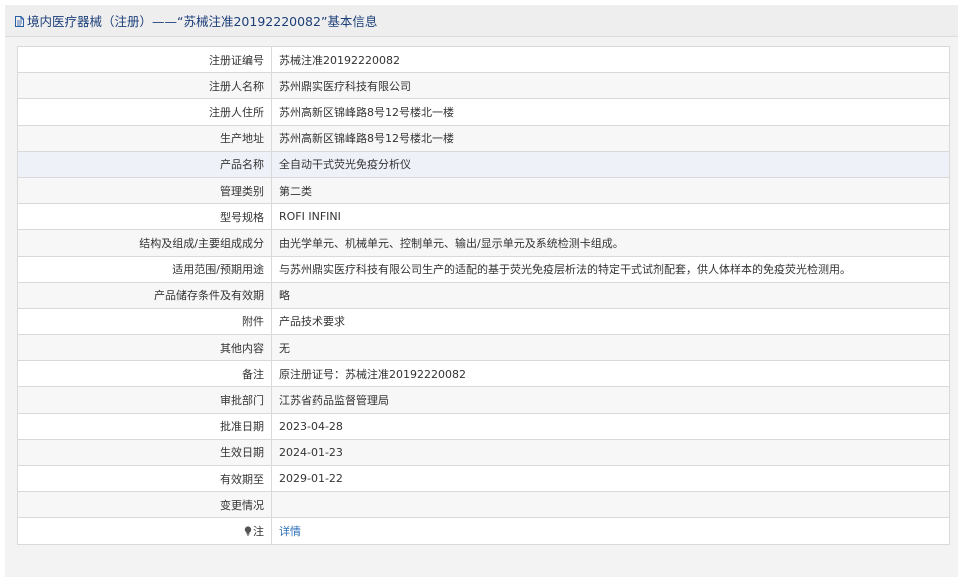 Image resolution: width=958 pixels, height=577 pixels. Describe the element at coordinates (144, 400) in the screenshot. I see `row-label: 审批部门` at that location.